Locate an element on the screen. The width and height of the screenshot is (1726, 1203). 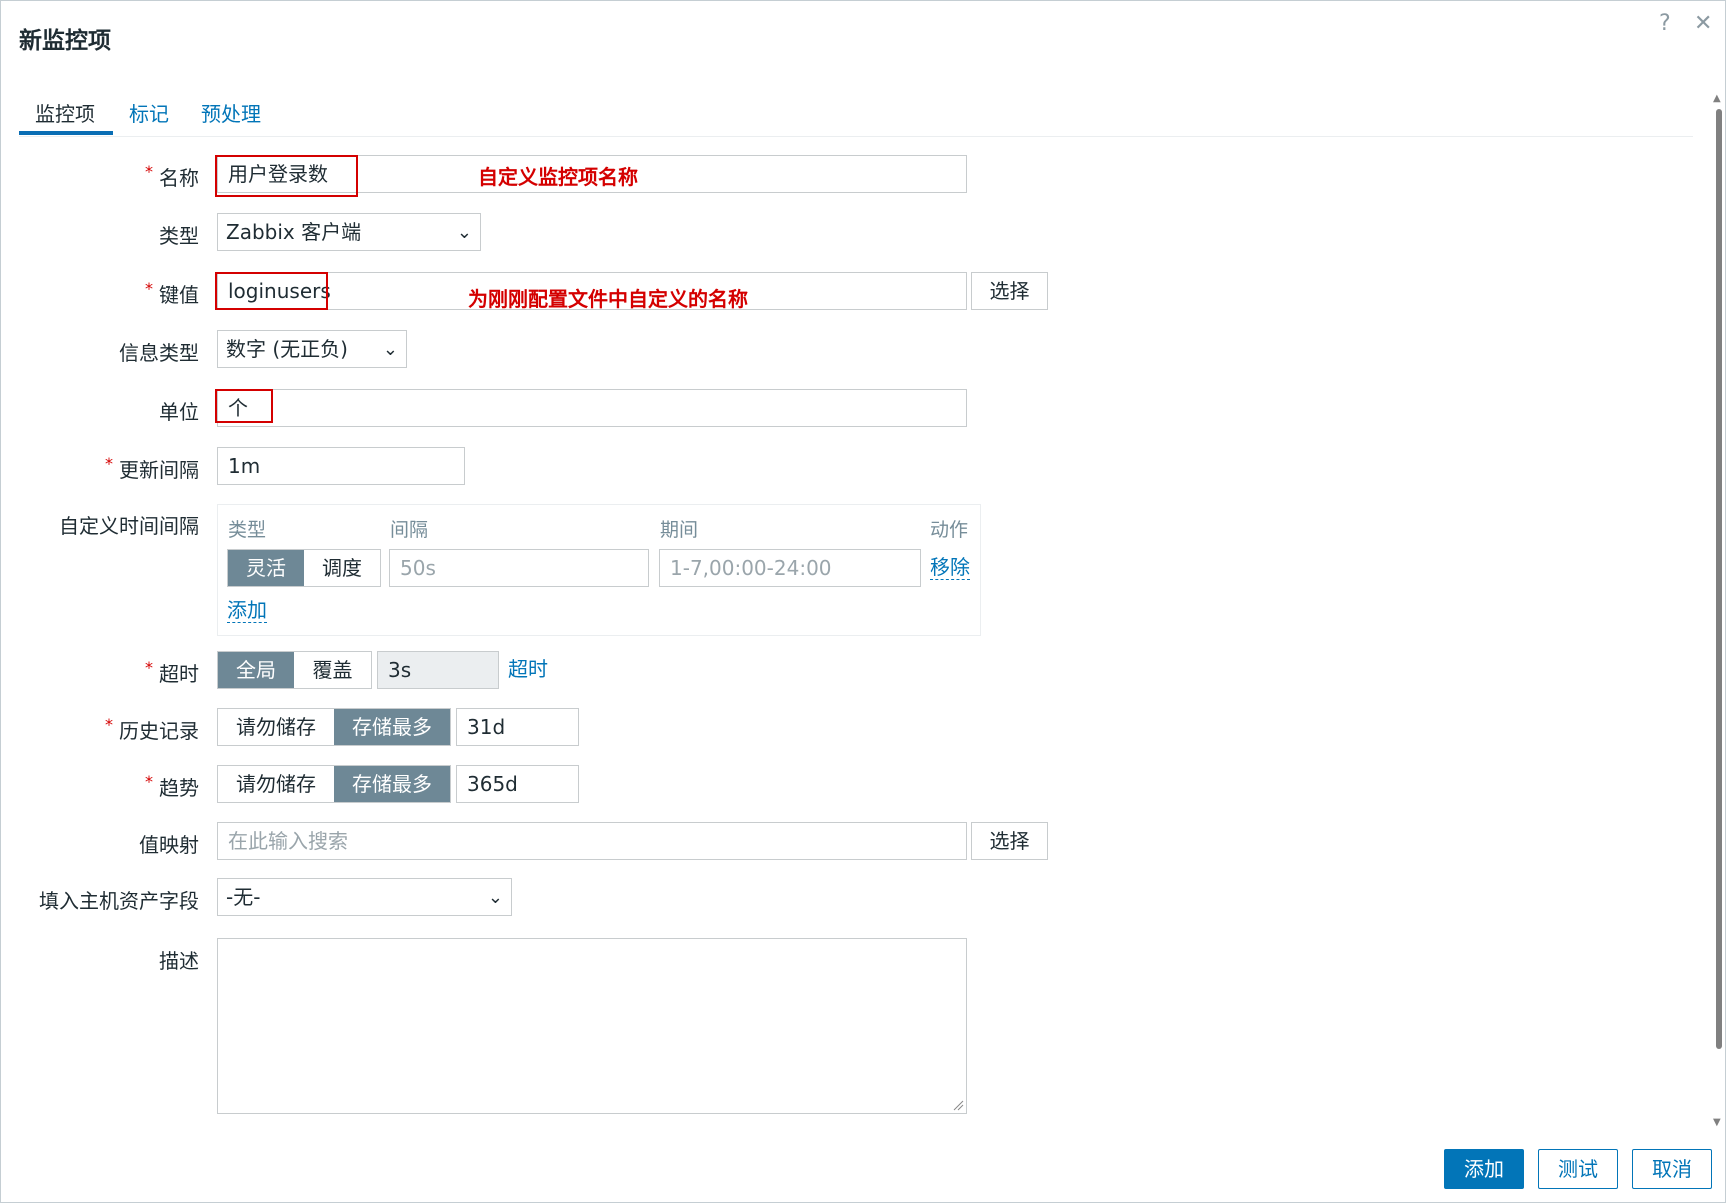
add-button: 添加 is located at coordinates (1484, 1169).